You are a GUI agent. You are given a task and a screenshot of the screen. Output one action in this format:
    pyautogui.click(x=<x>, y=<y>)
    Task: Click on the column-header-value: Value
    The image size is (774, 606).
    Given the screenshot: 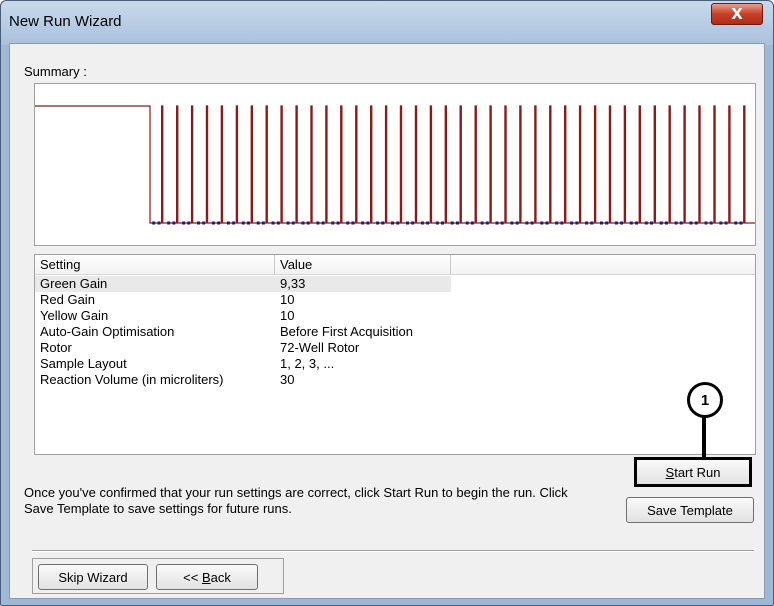 What is the action you would take?
    pyautogui.click(x=363, y=265)
    